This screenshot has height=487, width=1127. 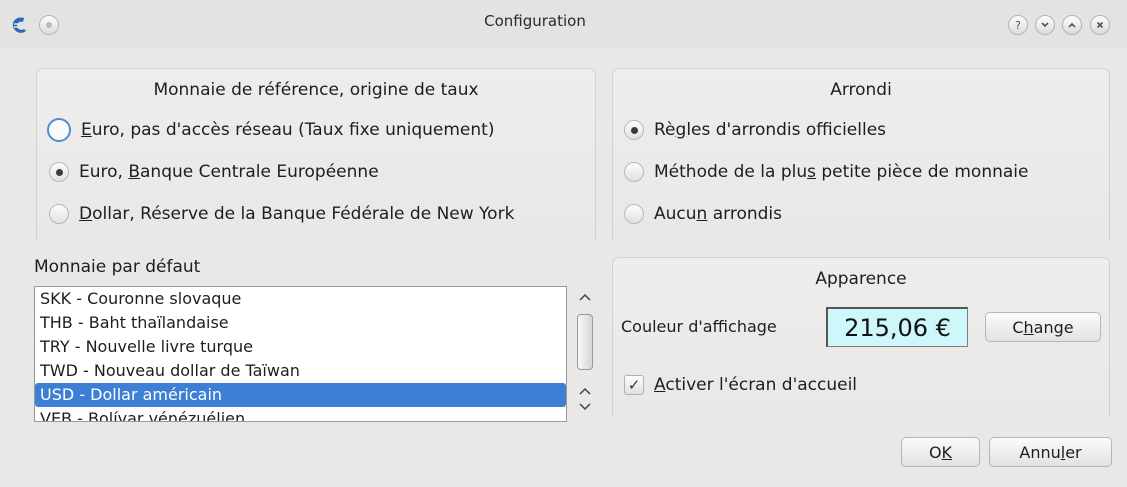 What do you see at coordinates (585, 342) in the screenshot?
I see `scrollbar-thumb` at bounding box center [585, 342].